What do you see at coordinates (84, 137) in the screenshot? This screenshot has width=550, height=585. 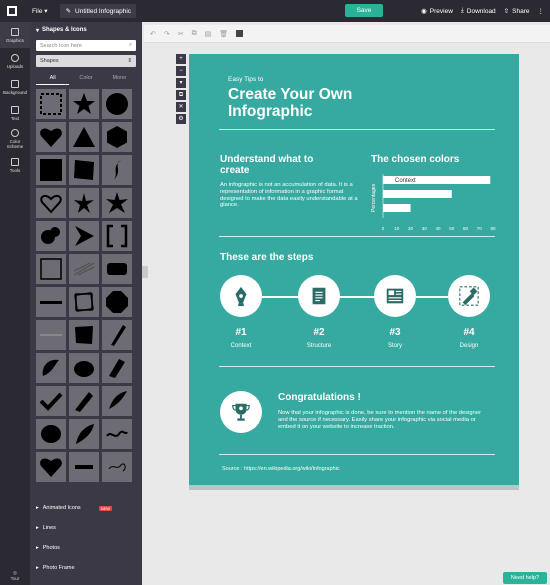 I see `shape-triangle` at bounding box center [84, 137].